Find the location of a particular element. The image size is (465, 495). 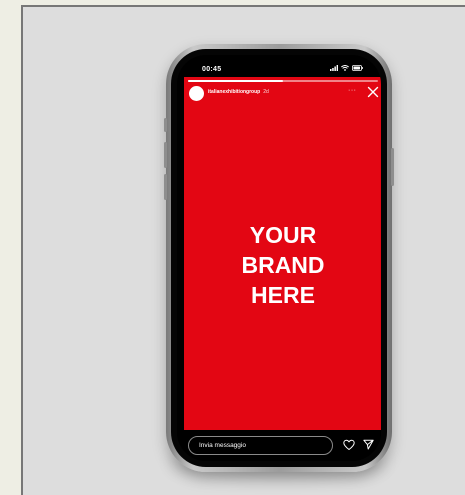

heart-icon is located at coordinates (349, 445).